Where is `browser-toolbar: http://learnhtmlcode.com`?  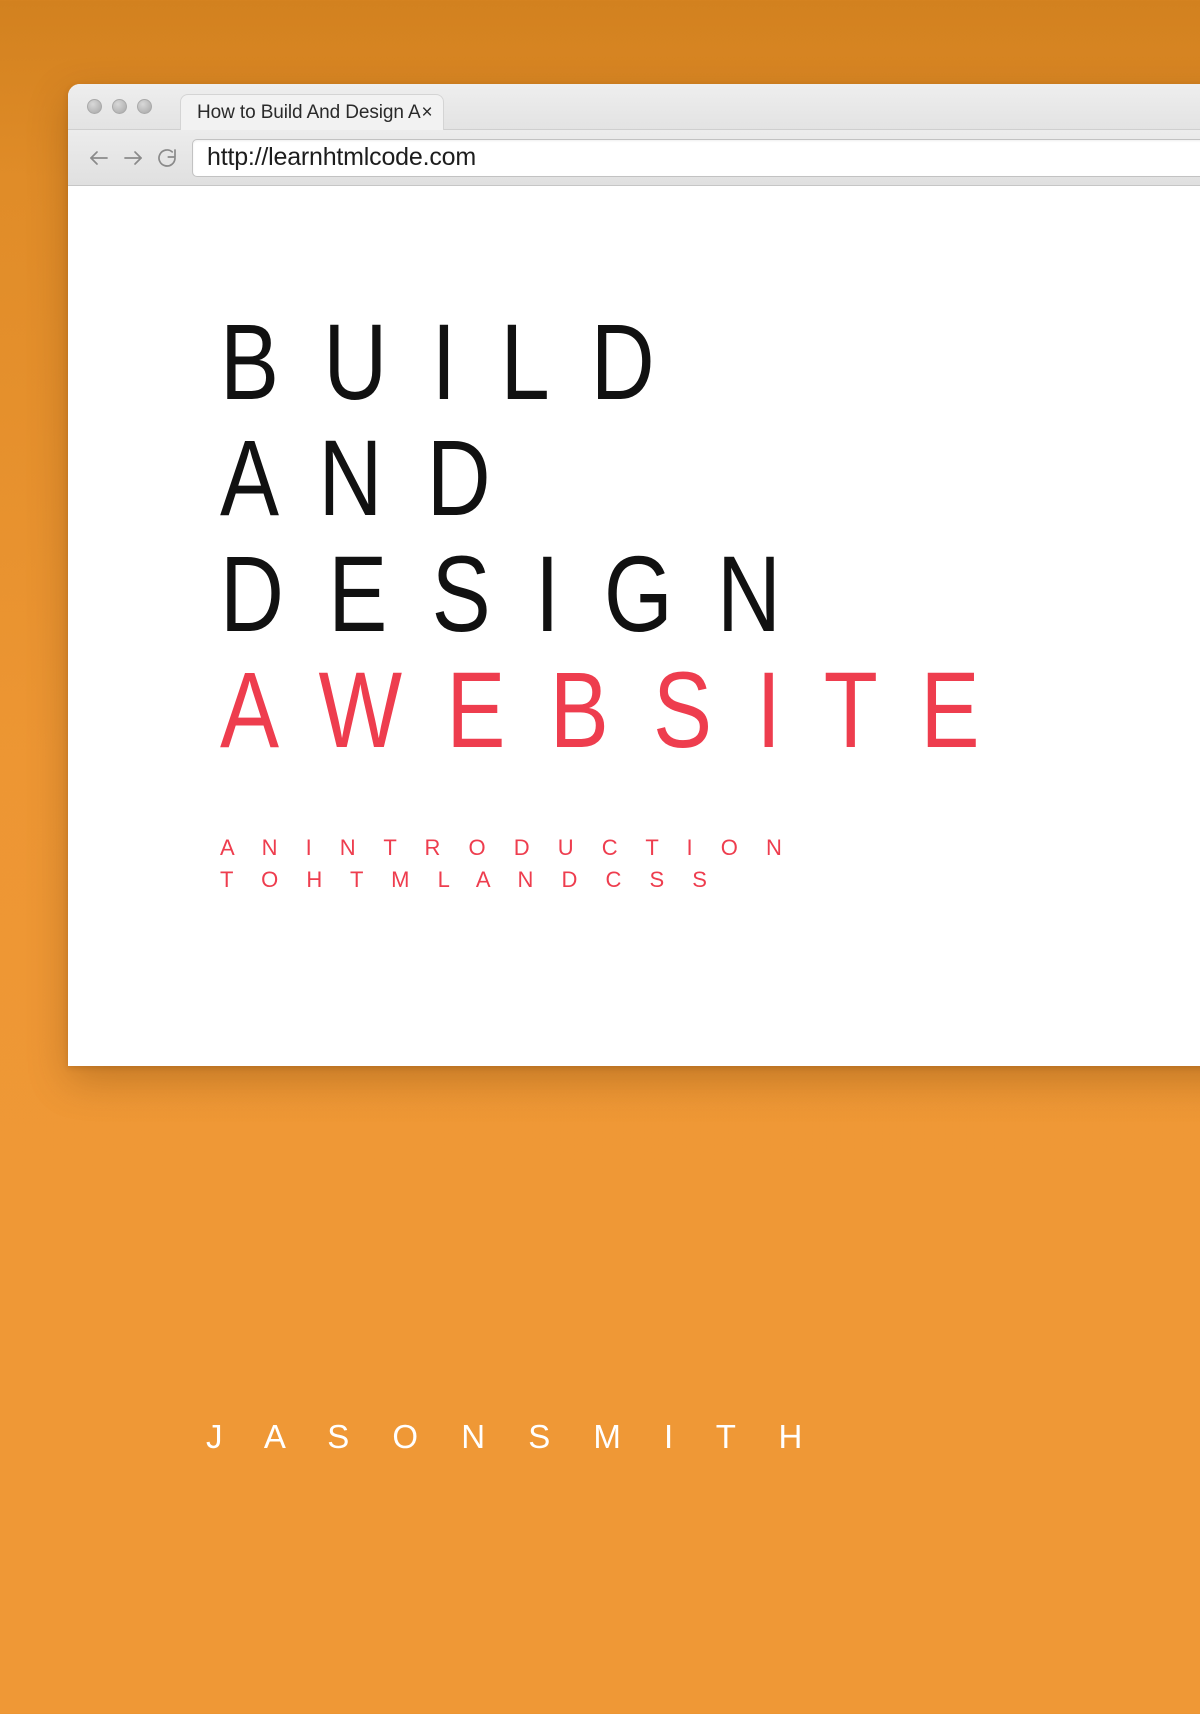
browser-toolbar: http://learnhtmlcode.com is located at coordinates (634, 158).